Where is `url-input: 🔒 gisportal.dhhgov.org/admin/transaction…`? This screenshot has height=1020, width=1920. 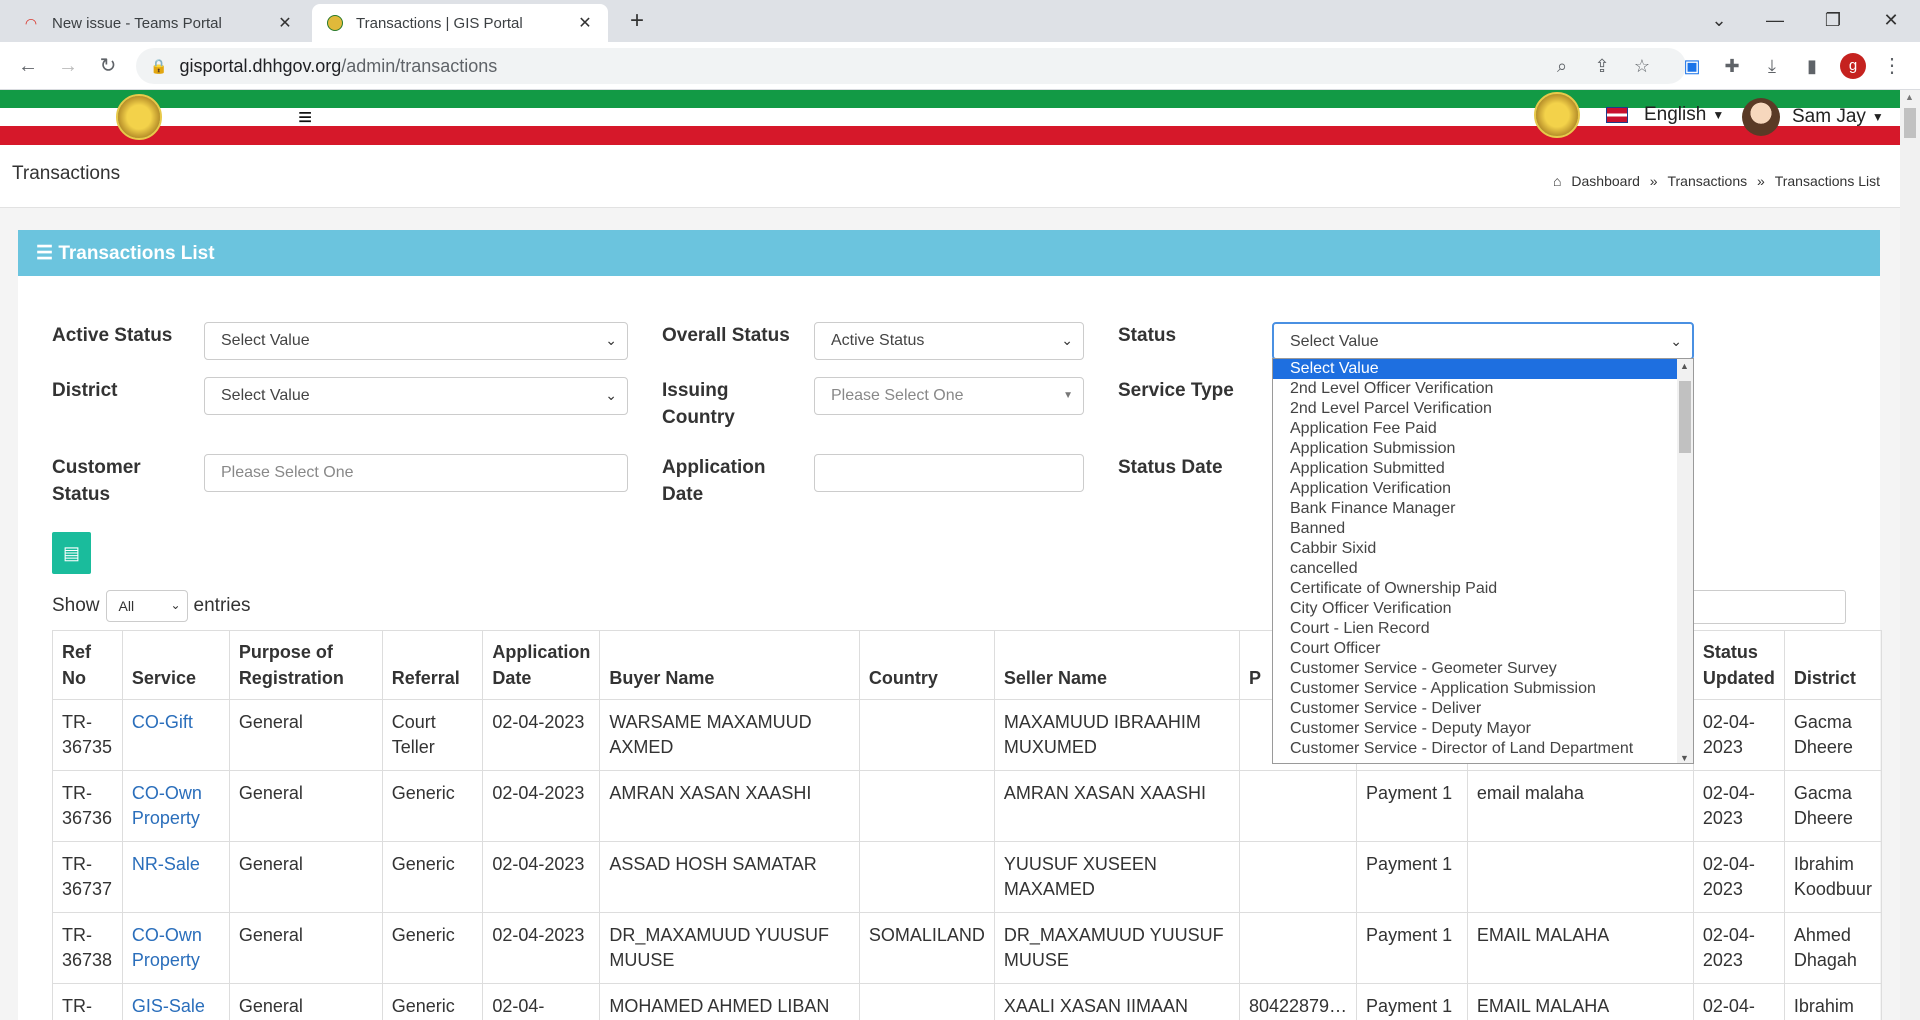 url-input: 🔒 gisportal.dhhgov.org/admin/transaction… is located at coordinates (911, 66).